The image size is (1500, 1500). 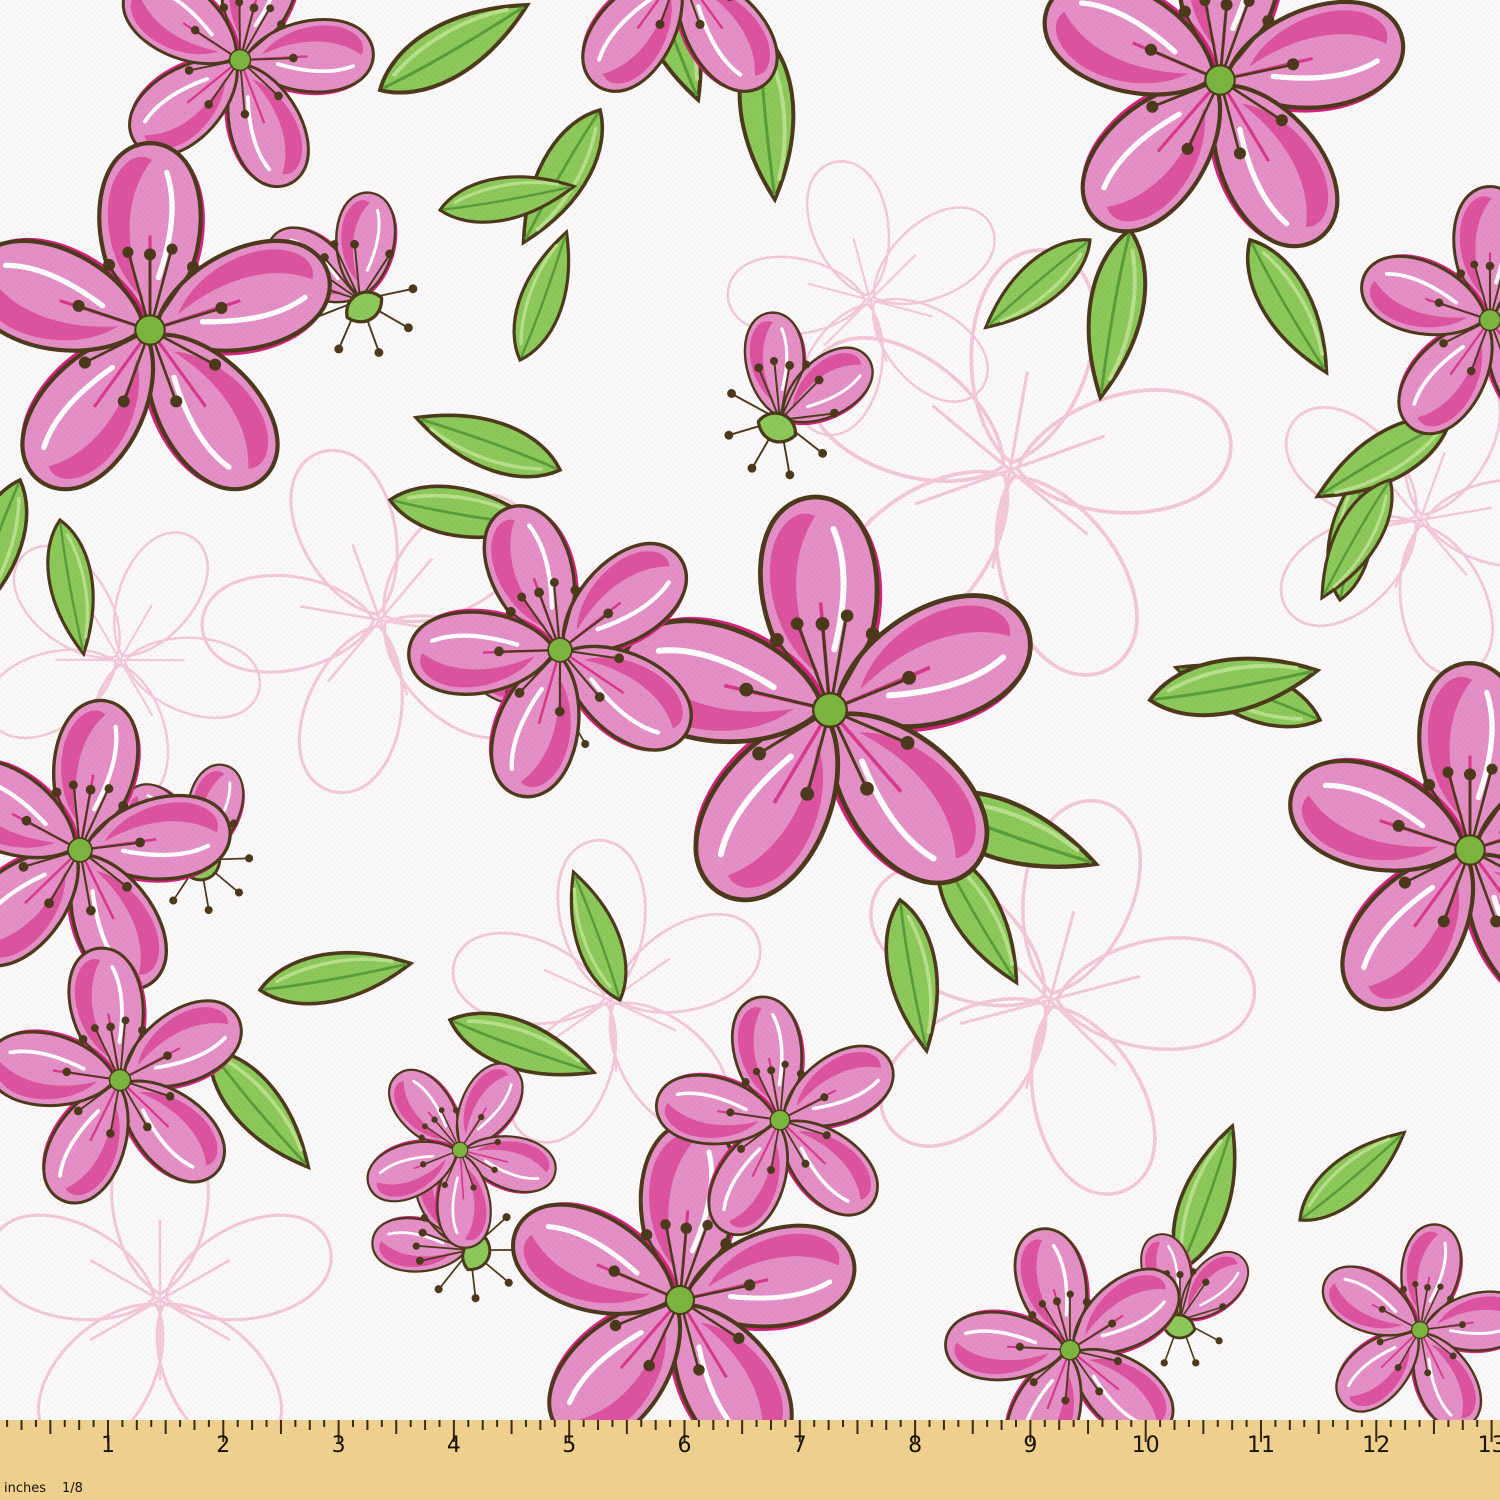 I want to click on ruler-number: 9, so click(x=1030, y=1445).